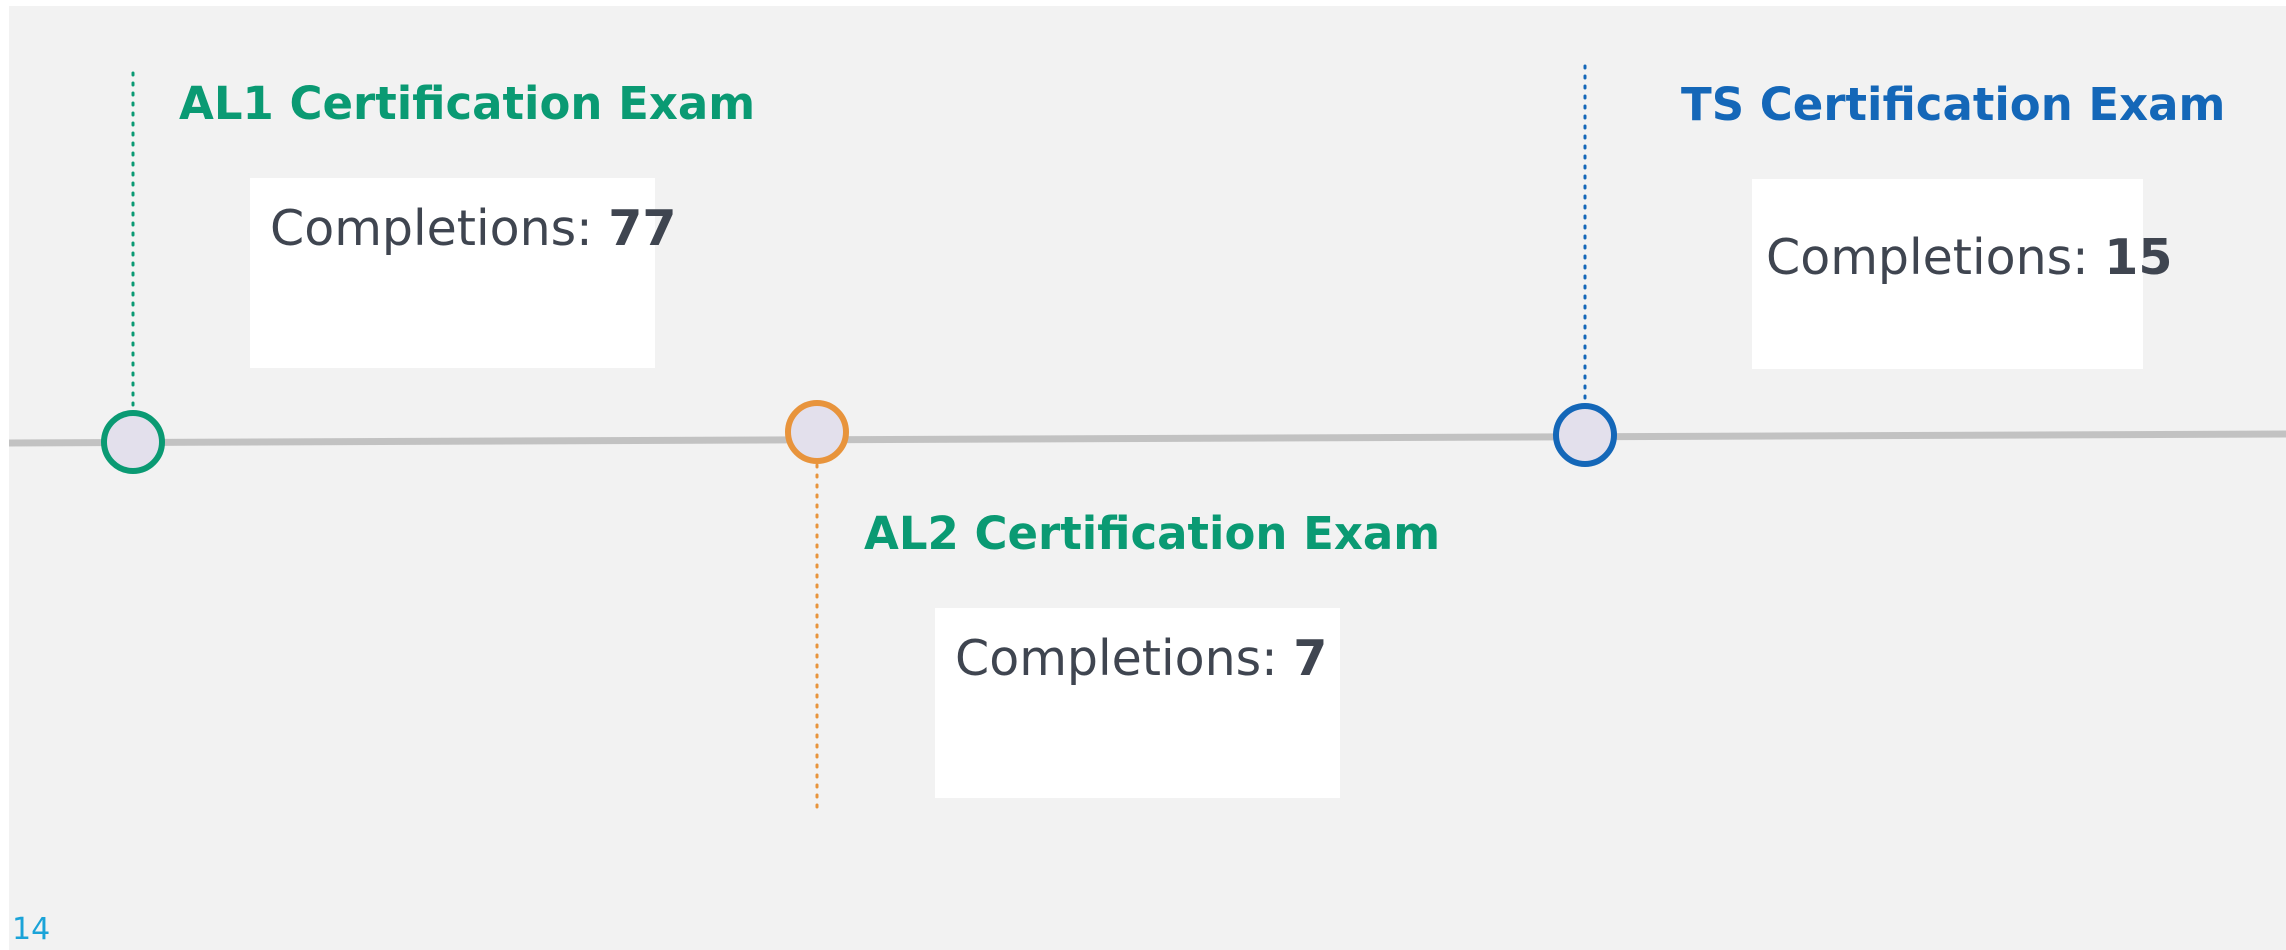 The width and height of the screenshot is (2286, 950). I want to click on milestone-title-ts: TS Certification Exam, so click(1953, 104).